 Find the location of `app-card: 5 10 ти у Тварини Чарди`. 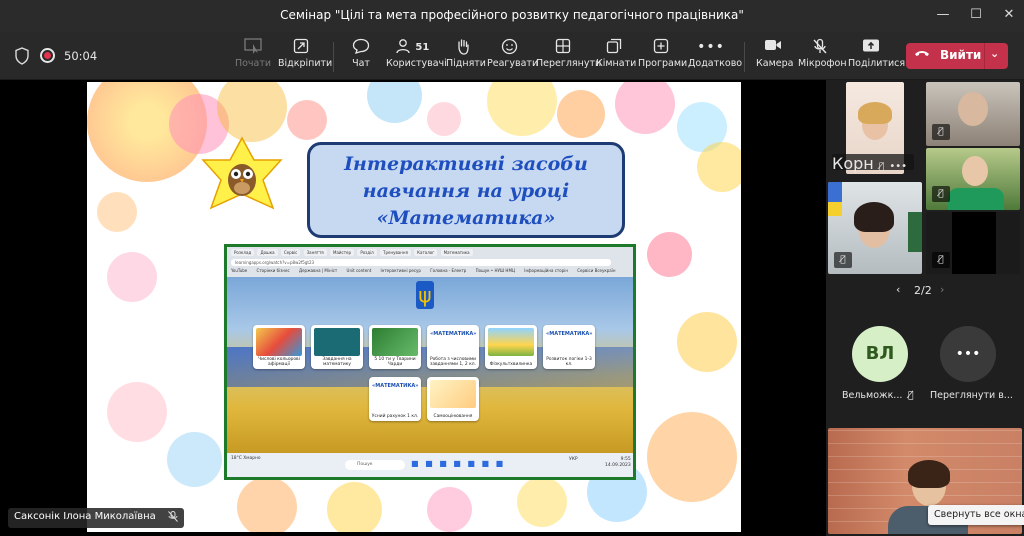

app-card: 5 10 ти у Тварини Чарди is located at coordinates (395, 347).